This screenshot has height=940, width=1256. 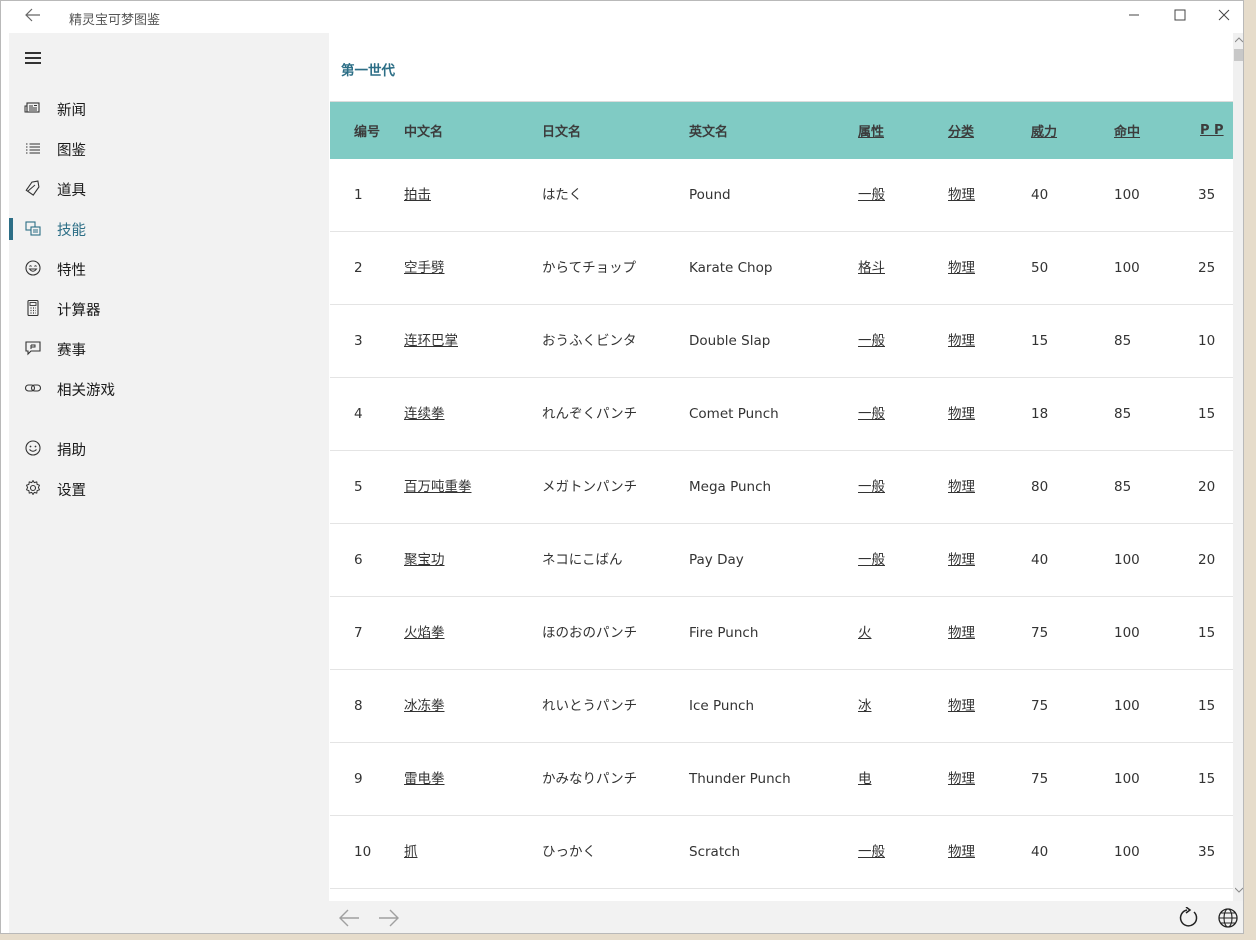 I want to click on cell-no: 4, so click(x=367, y=414).